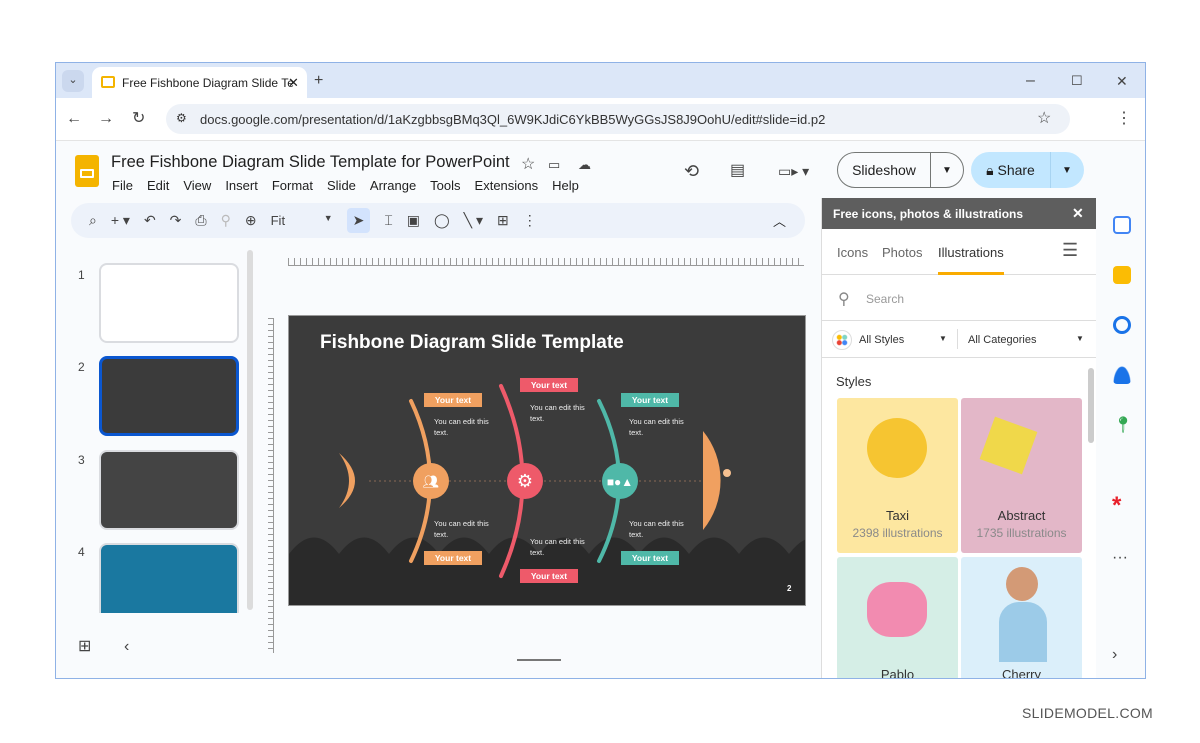  Describe the element at coordinates (250, 430) in the screenshot. I see `filmstrip-scrollbar` at that location.